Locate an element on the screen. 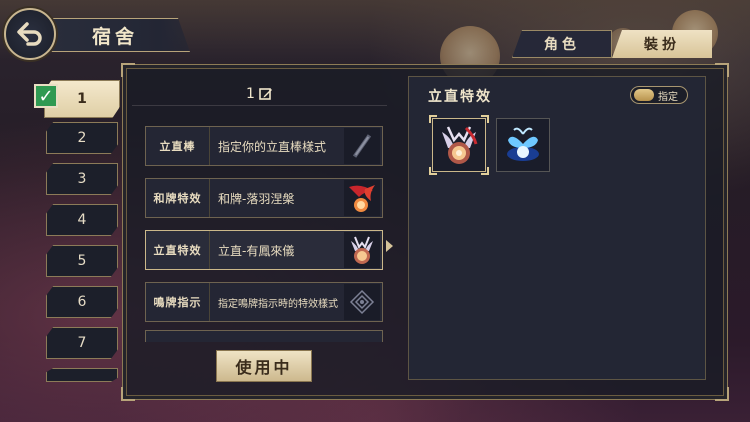 The width and height of the screenshot is (750, 422). stick-icon is located at coordinates (362, 146).